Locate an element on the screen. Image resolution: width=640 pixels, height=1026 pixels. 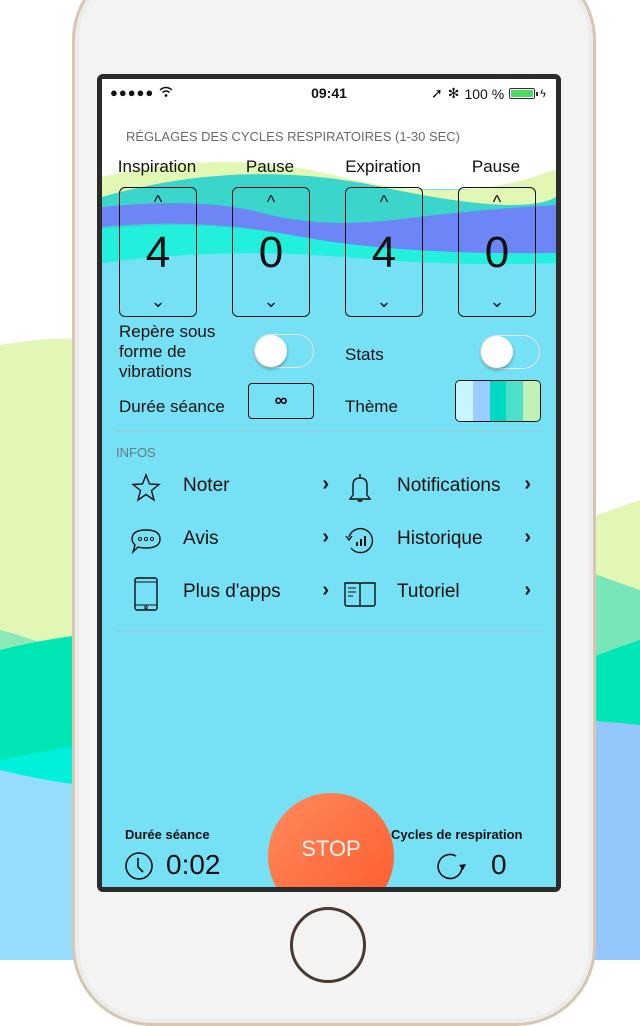
stats-toggle is located at coordinates (510, 352).